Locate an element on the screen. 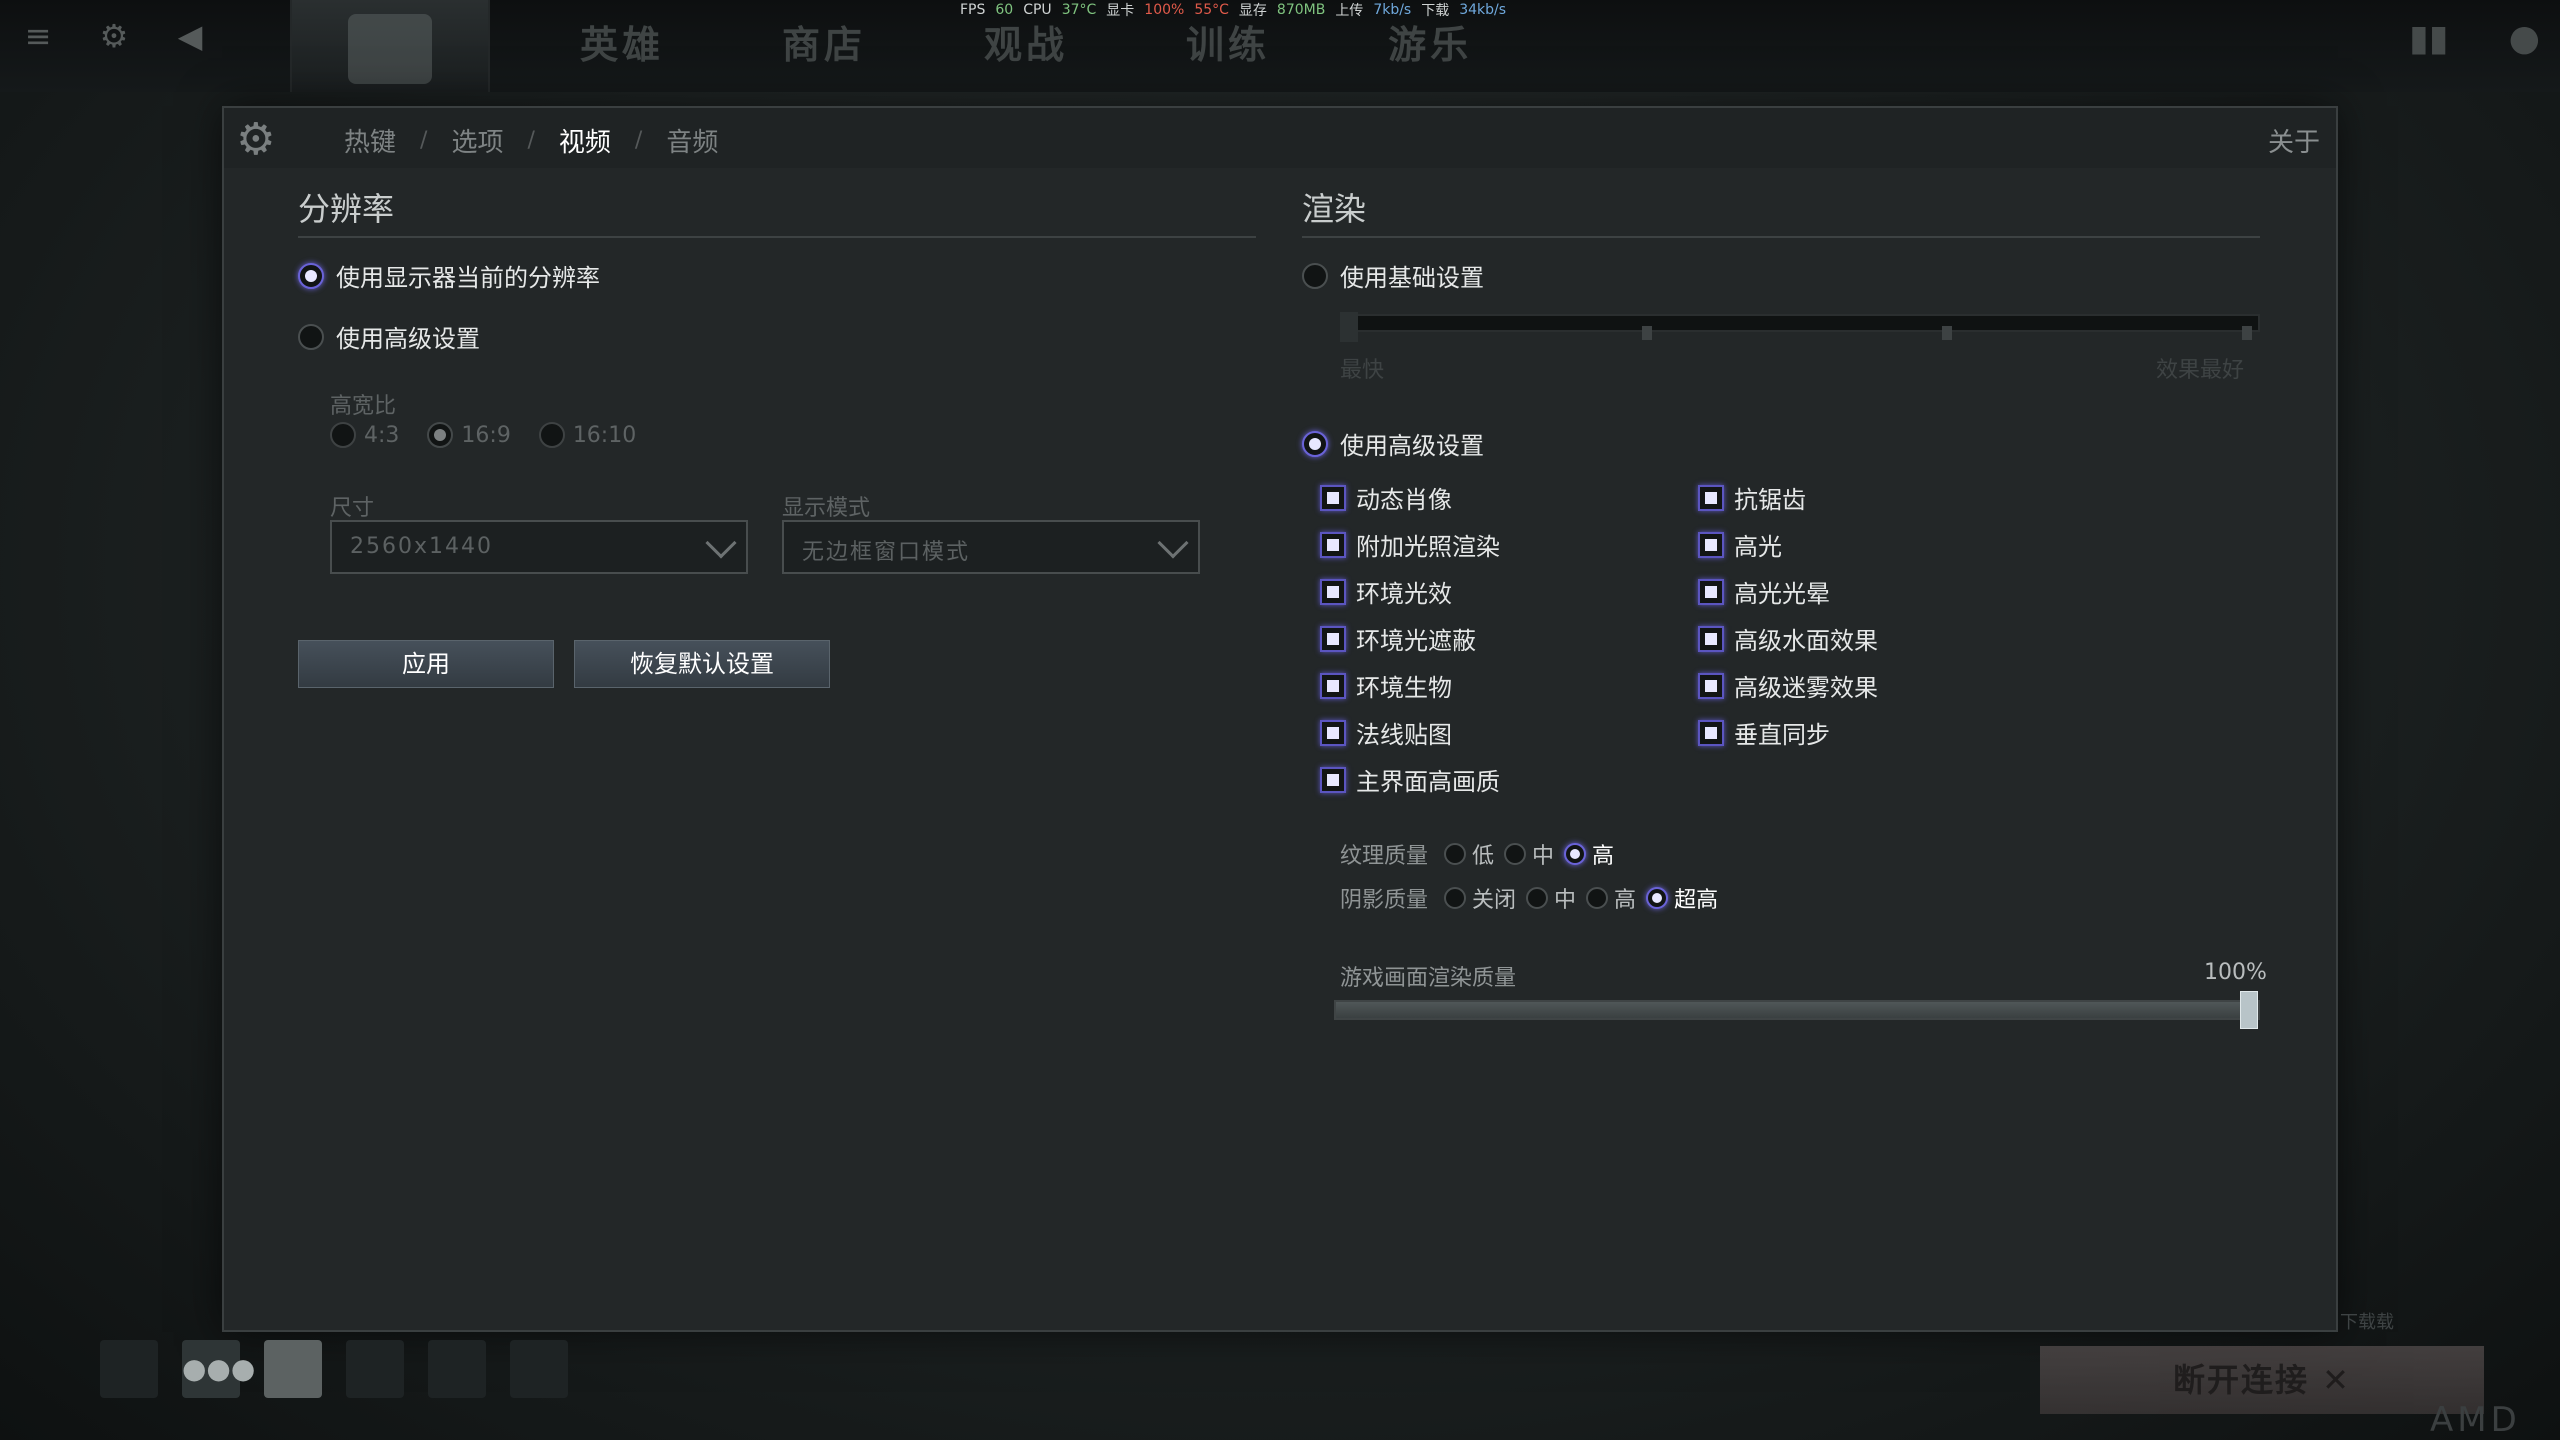 This screenshot has width=2560, height=1440. use-basic-render-option: 使用基础设置 is located at coordinates (1393, 275).